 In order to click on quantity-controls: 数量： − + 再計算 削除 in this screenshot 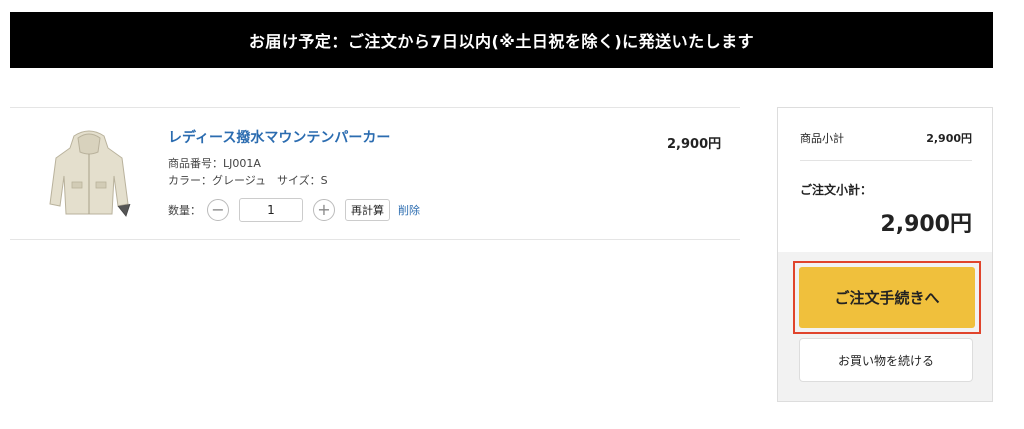, I will do `click(294, 210)`.